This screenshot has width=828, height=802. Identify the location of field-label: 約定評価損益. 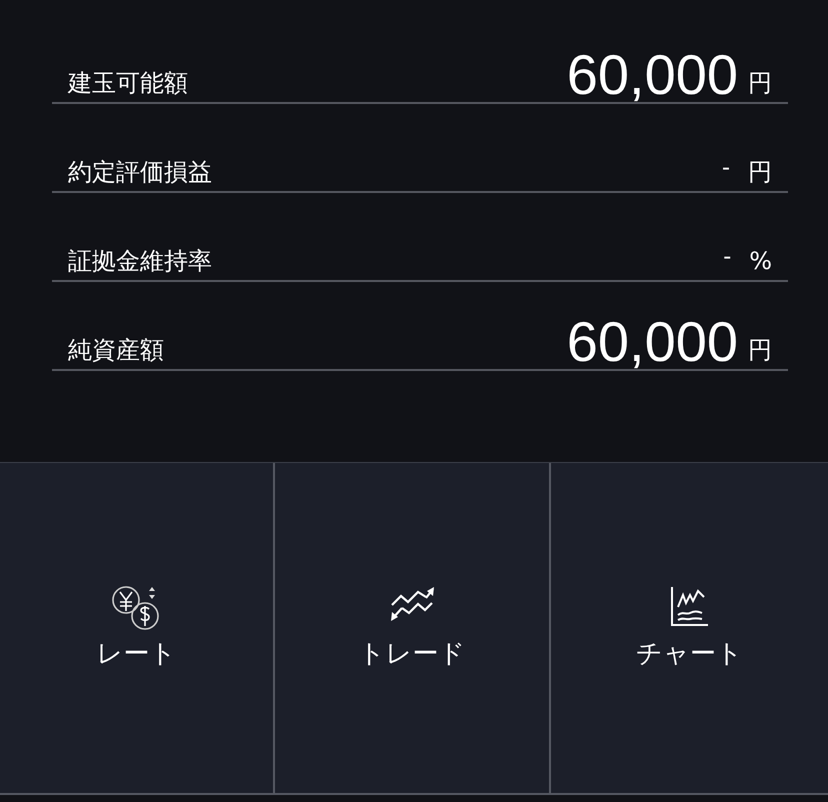
(140, 172).